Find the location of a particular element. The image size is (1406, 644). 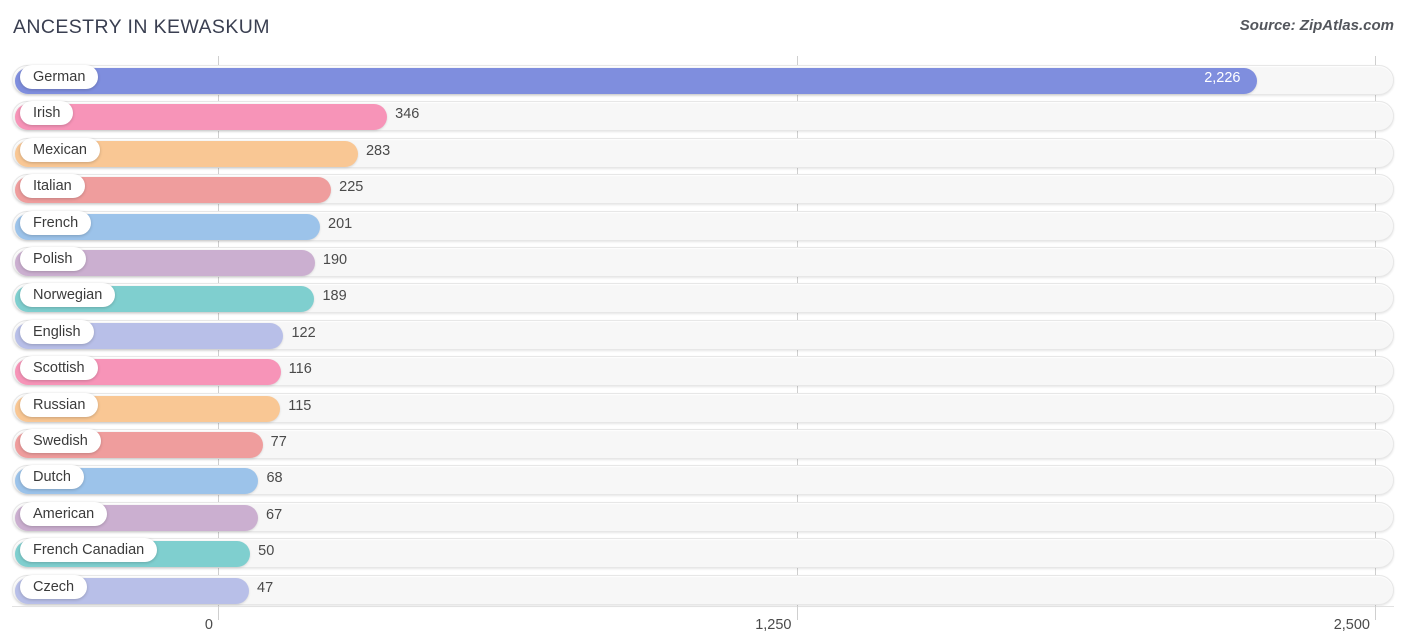

bar-row: Scottish 116 is located at coordinates (703, 371).